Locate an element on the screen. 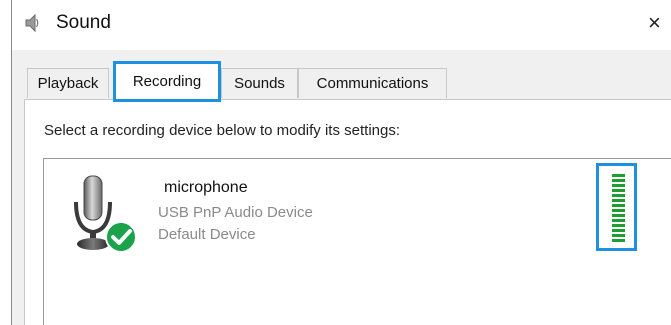 The height and width of the screenshot is (325, 671). device-description: USB PnP Audio Device is located at coordinates (235, 212).